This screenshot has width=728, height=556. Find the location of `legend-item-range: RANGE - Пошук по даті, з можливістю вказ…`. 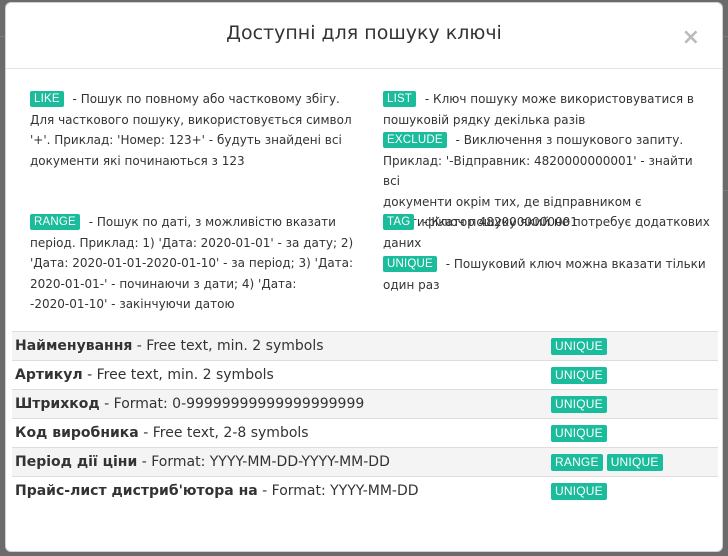

legend-item-range: RANGE - Пошук по даті, з можливістю вказ… is located at coordinates (192, 263).